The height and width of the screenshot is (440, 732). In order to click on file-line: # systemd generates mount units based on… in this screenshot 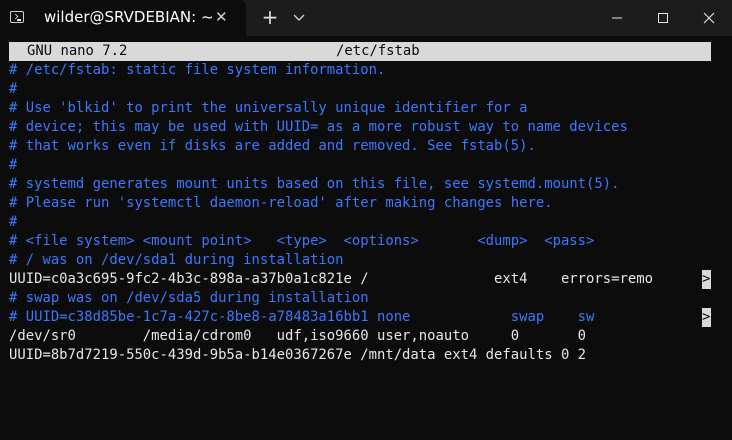, I will do `click(314, 184)`.